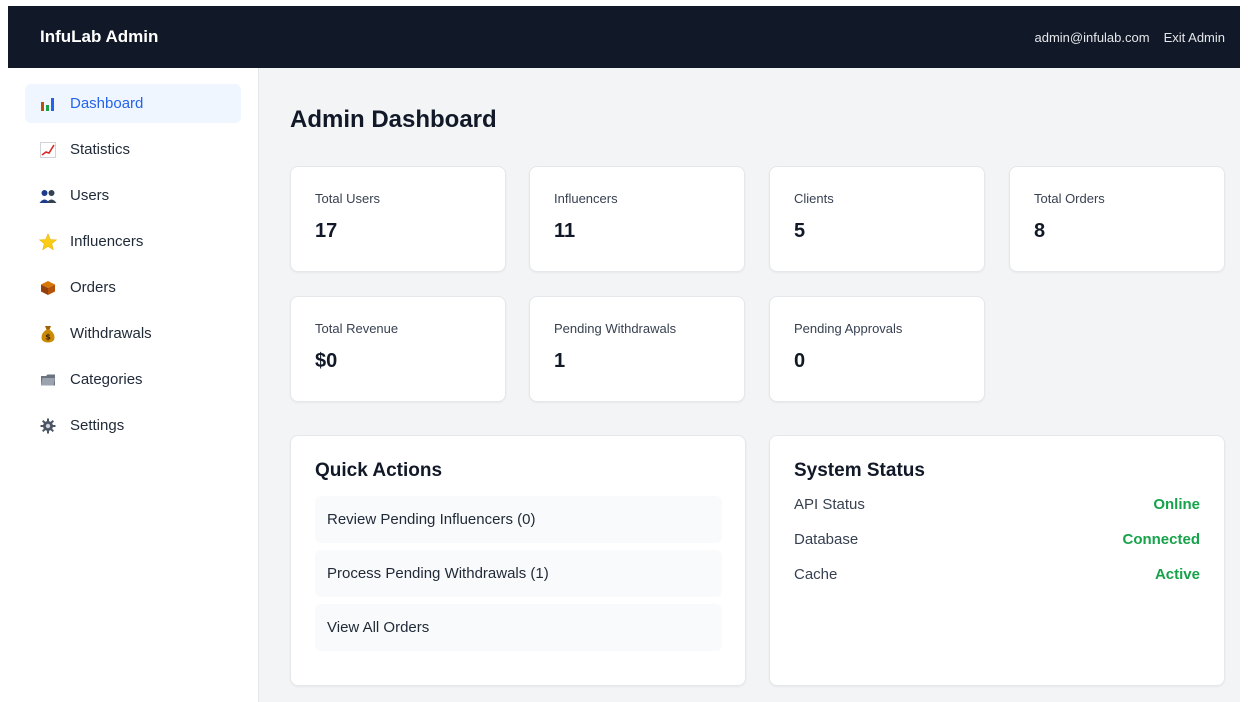 Image resolution: width=1255 pixels, height=702 pixels. I want to click on status-label: API Status, so click(829, 504).